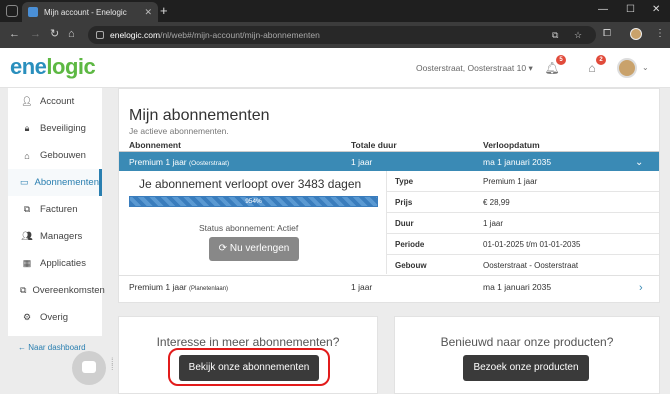 The width and height of the screenshot is (670, 394). I want to click on sidebar-item-overeenkomsten: ⧉ Overeenkomsten, so click(56, 290).